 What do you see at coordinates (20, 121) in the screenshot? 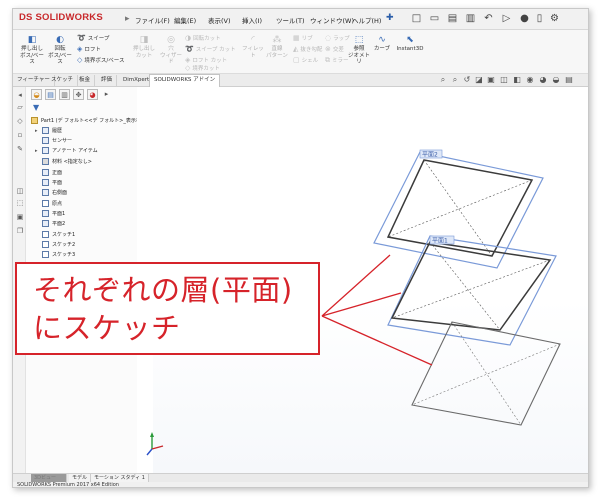
I see `strip-dimension-icon: ◇` at bounding box center [20, 121].